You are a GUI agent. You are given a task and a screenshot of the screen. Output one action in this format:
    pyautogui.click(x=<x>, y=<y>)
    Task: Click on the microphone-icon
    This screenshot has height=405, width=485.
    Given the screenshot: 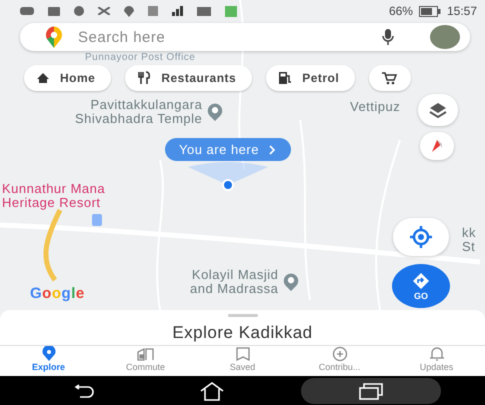 What is the action you would take?
    pyautogui.click(x=388, y=37)
    